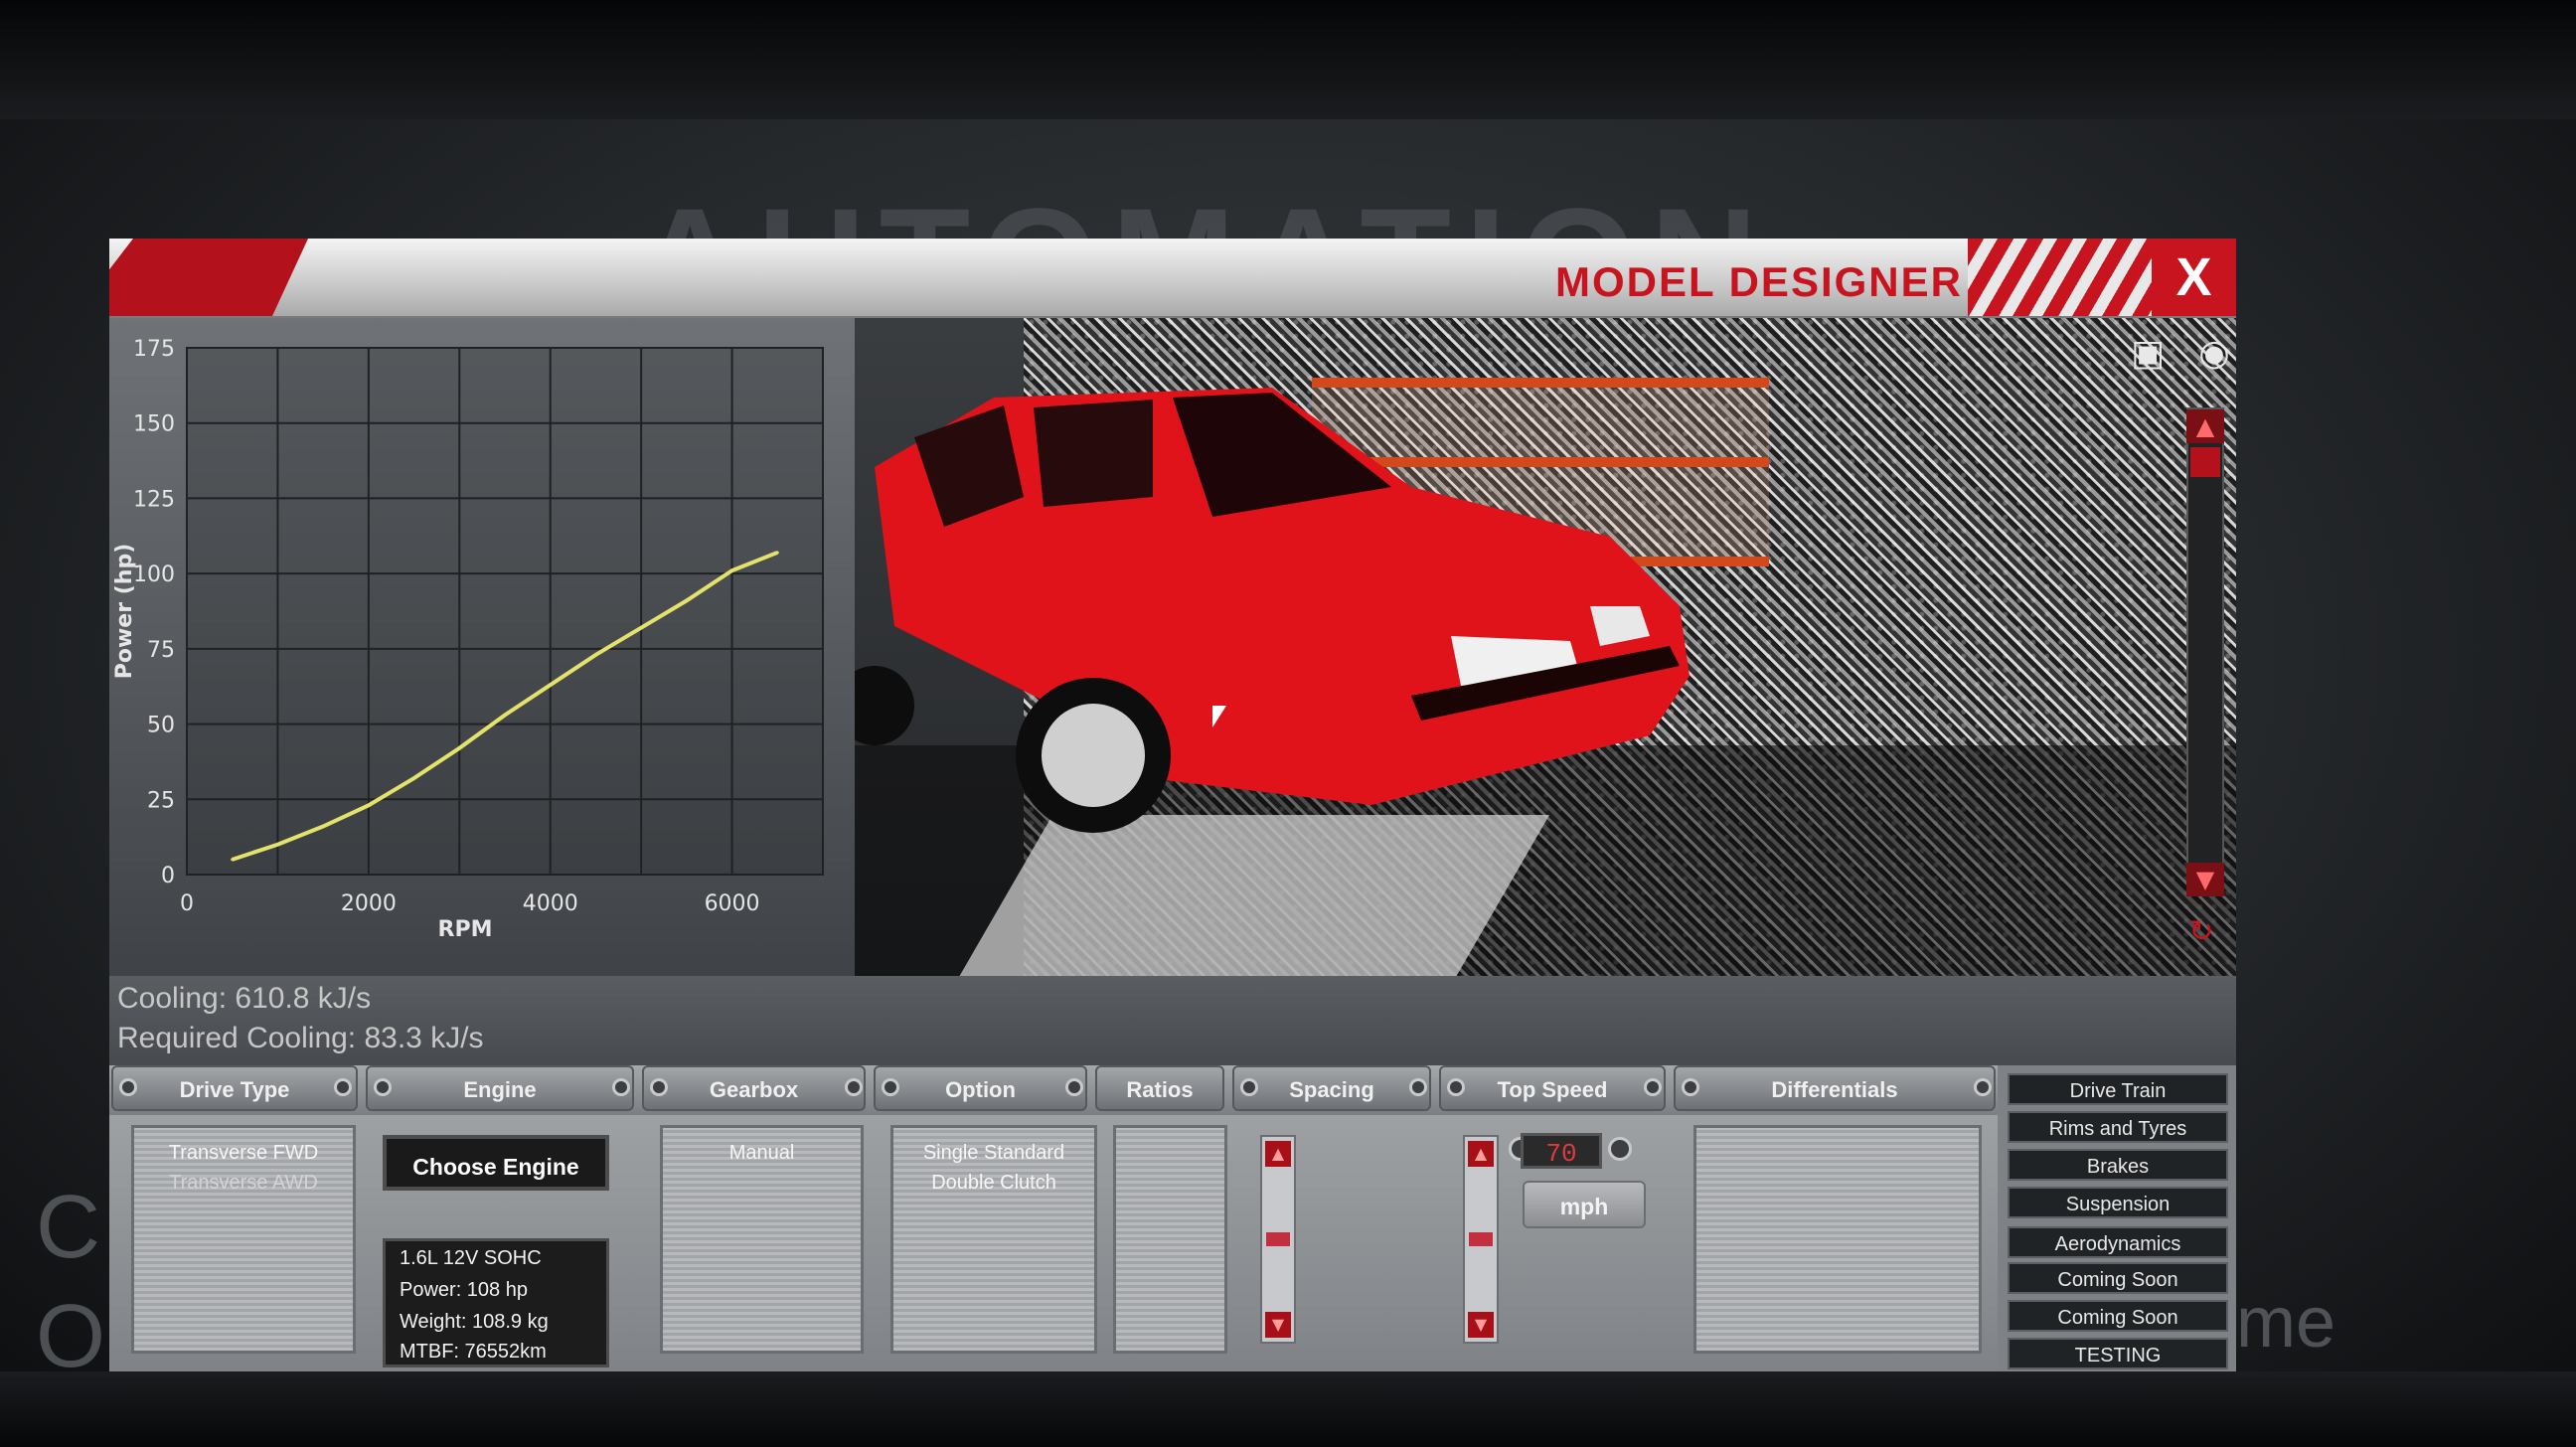 This screenshot has height=1447, width=2576. I want to click on background-text-left: C O, so click(71, 1282).